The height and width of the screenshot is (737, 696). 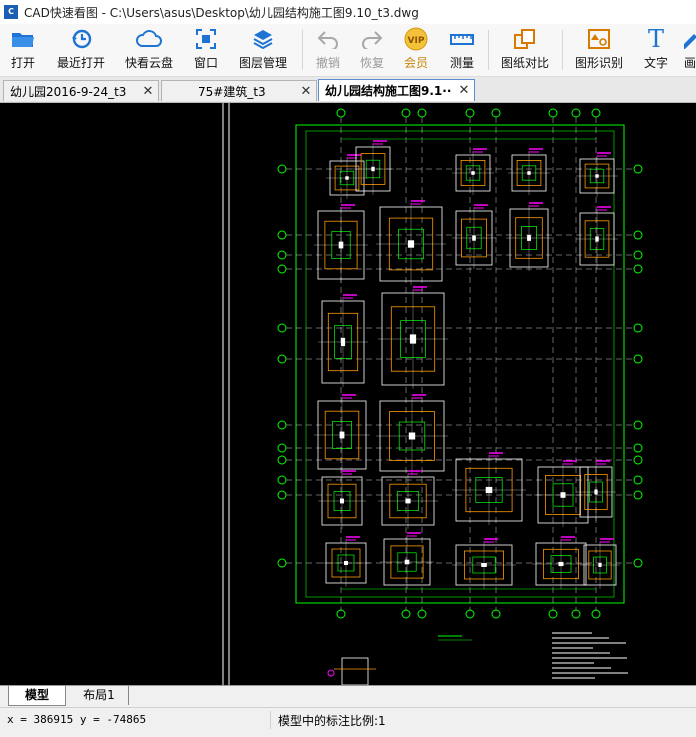 What do you see at coordinates (149, 39) in the screenshot?
I see `cloud-icon` at bounding box center [149, 39].